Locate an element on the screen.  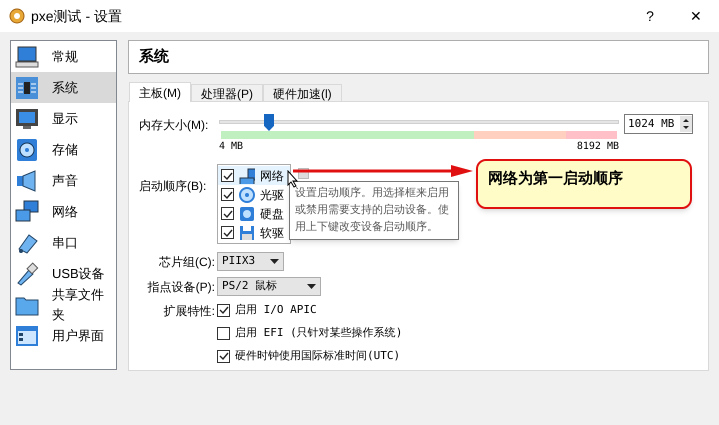
sidebar-item: 常规 is located at coordinates (63, 56).